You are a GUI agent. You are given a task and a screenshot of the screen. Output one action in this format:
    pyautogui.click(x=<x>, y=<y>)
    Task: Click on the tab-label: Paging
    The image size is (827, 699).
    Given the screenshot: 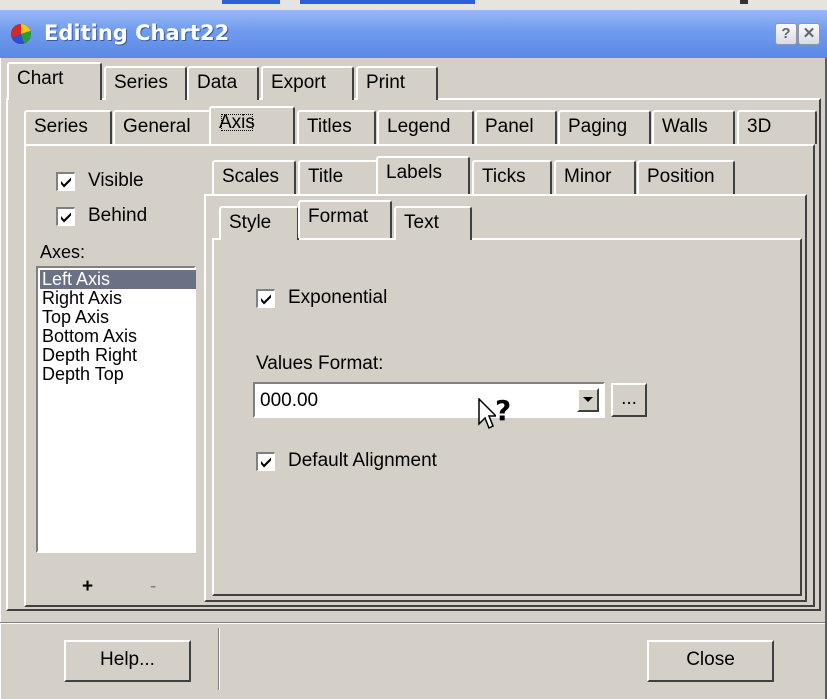 What is the action you would take?
    pyautogui.click(x=598, y=126)
    